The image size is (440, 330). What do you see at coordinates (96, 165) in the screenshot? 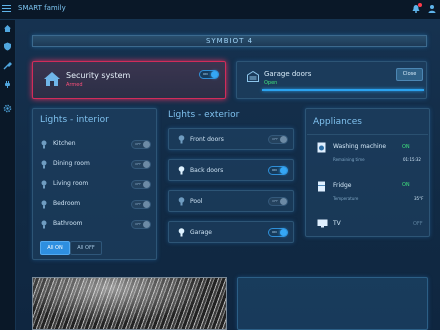
I see `list-item: Dining room OFF` at bounding box center [96, 165].